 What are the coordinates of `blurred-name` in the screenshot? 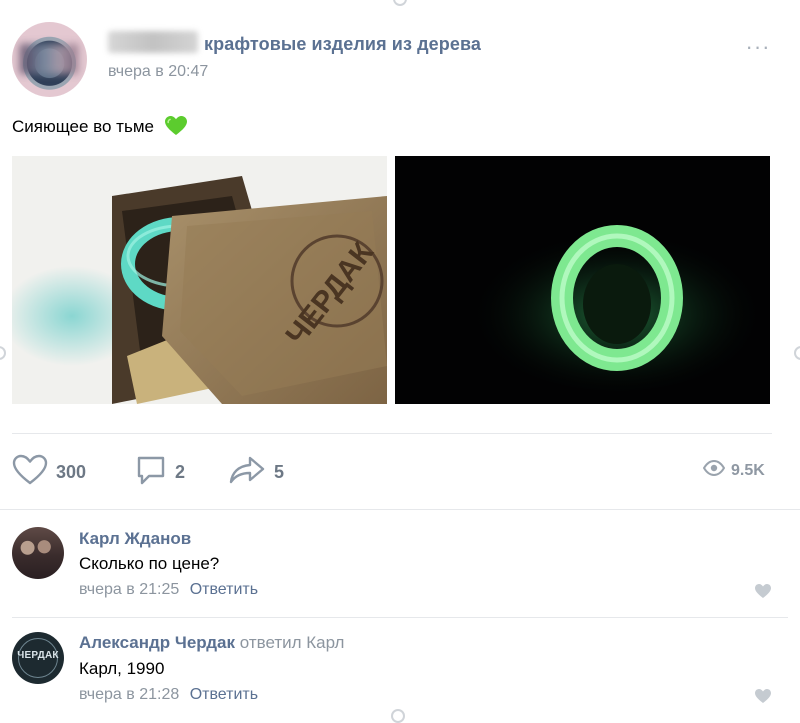 It's located at (153, 42).